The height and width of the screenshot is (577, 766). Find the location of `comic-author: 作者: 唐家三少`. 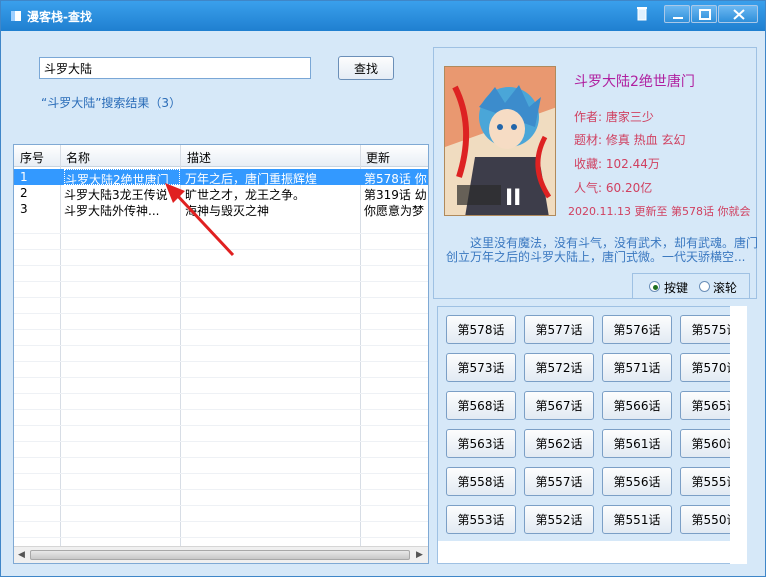

comic-author: 作者: 唐家三少 is located at coordinates (614, 117).